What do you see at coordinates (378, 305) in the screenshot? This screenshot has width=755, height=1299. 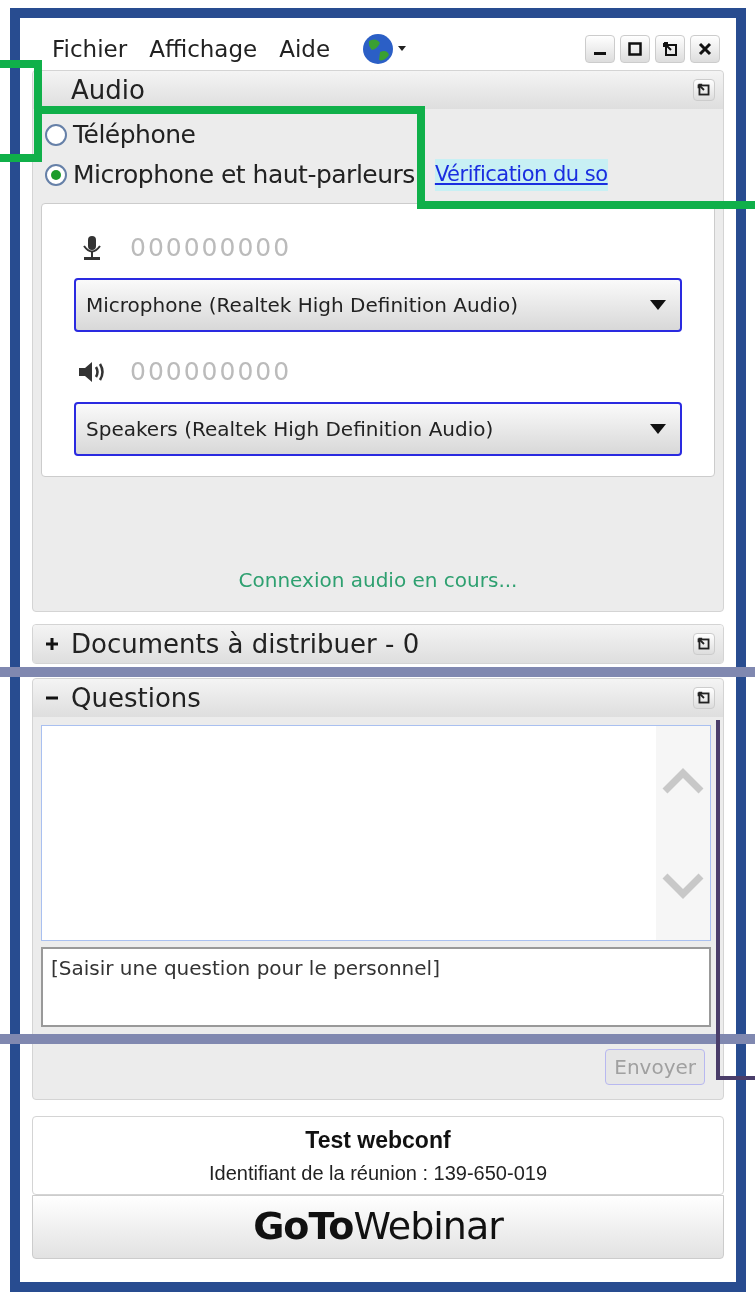 I see `device-dropdown: Microphone (Realtek High Definition Audio)` at bounding box center [378, 305].